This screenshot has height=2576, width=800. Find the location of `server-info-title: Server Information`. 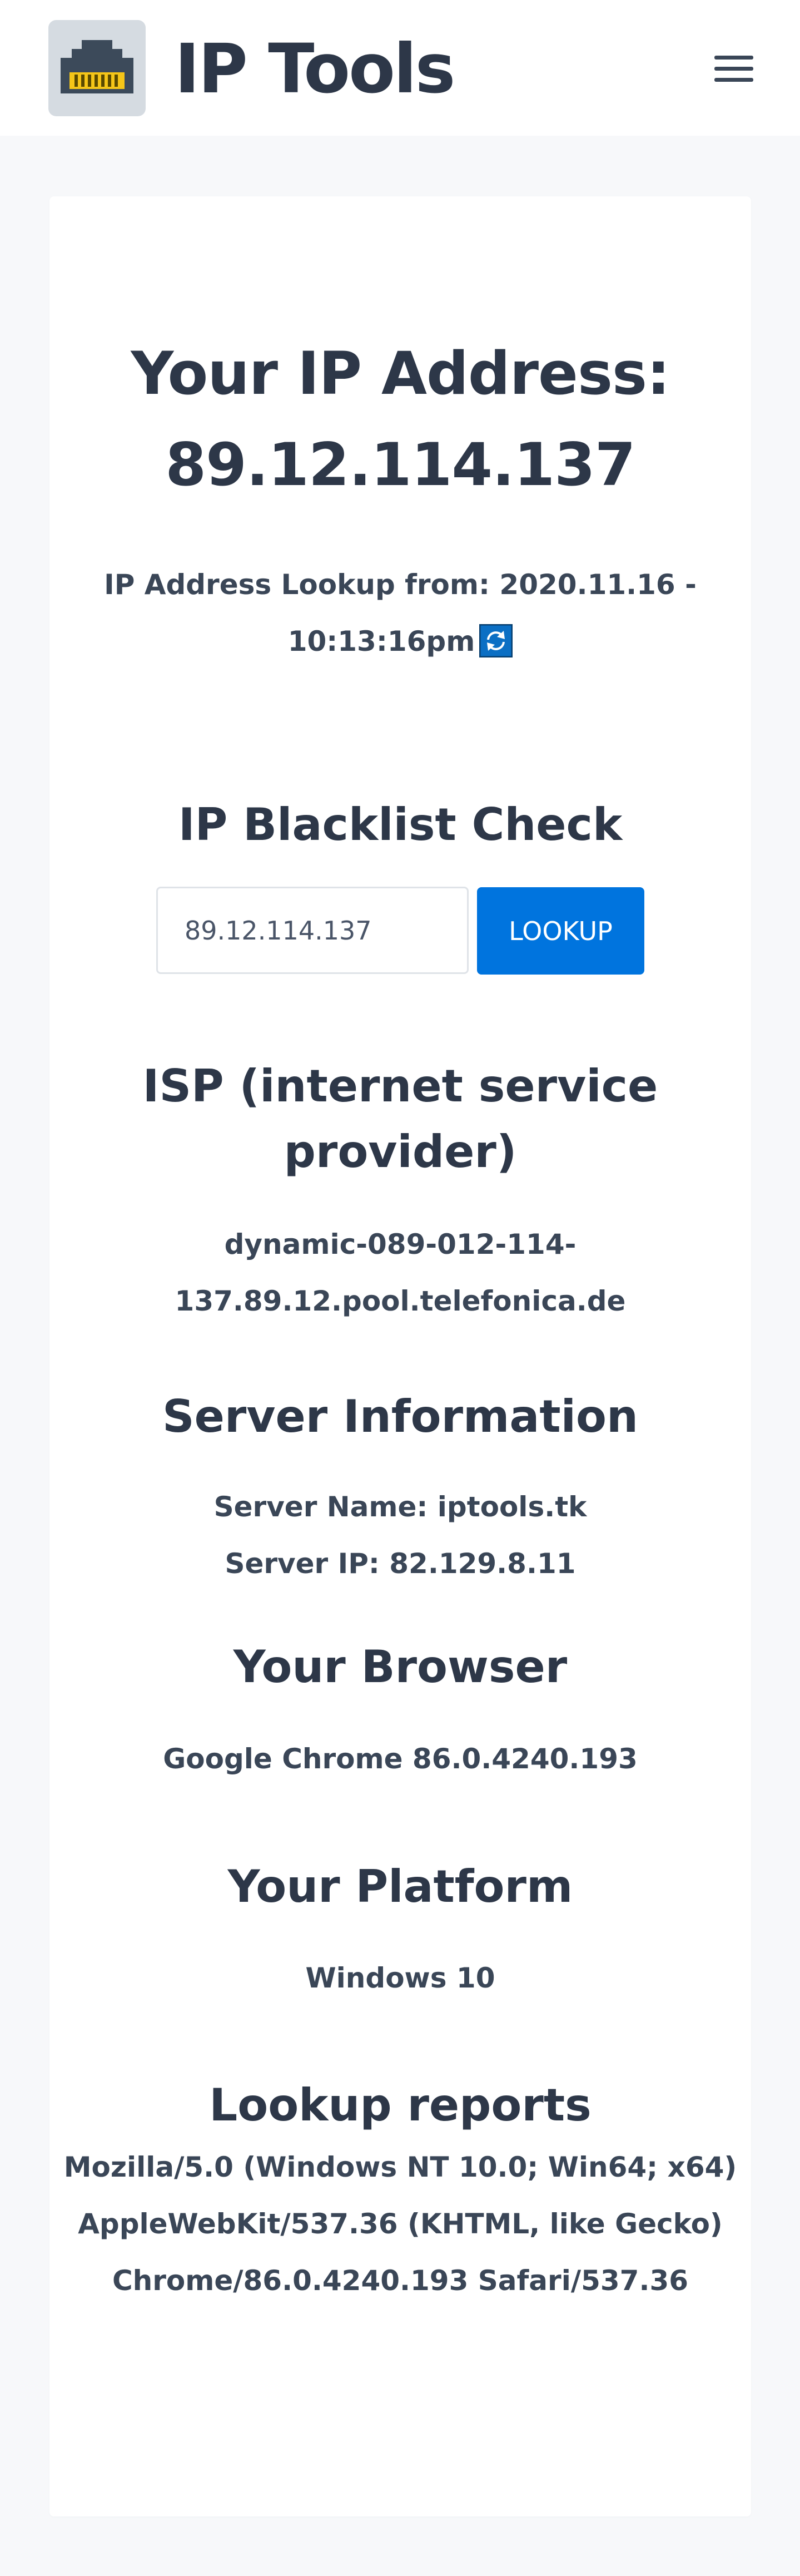

server-info-title: Server Information is located at coordinates (400, 1416).